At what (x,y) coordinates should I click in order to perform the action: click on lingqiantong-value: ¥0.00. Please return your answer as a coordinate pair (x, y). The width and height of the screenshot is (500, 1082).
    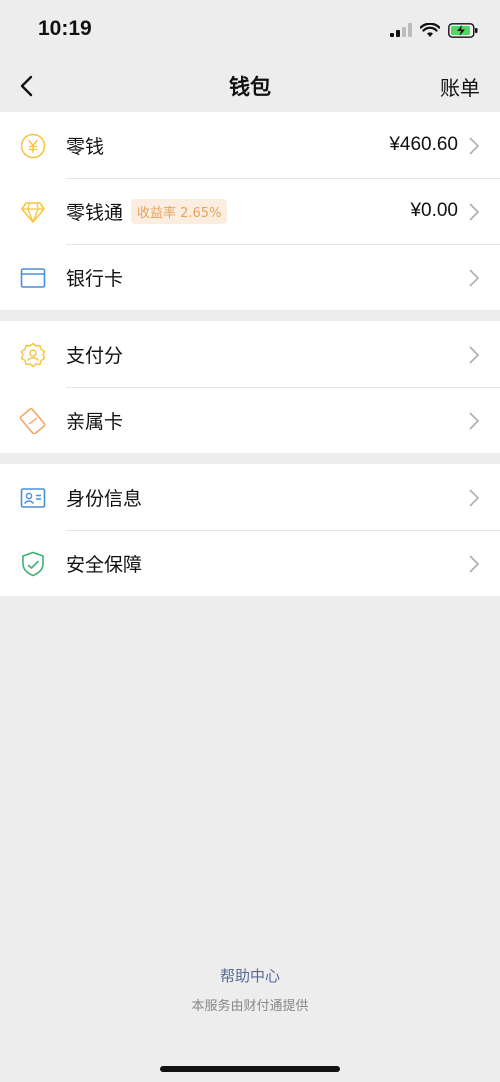
    Looking at the image, I should click on (434, 210).